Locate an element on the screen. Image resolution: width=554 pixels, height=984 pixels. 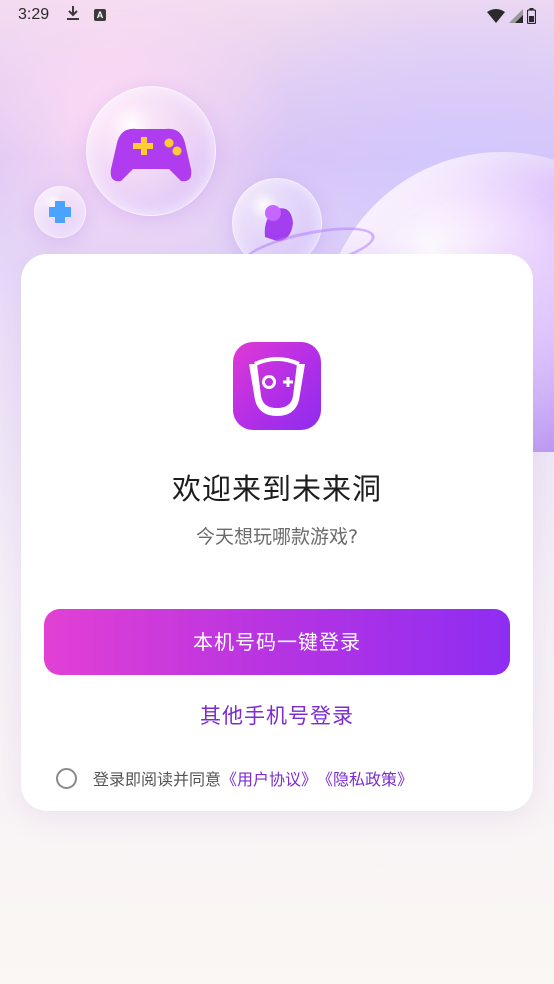
gamepad-bubble is located at coordinates (151, 151).